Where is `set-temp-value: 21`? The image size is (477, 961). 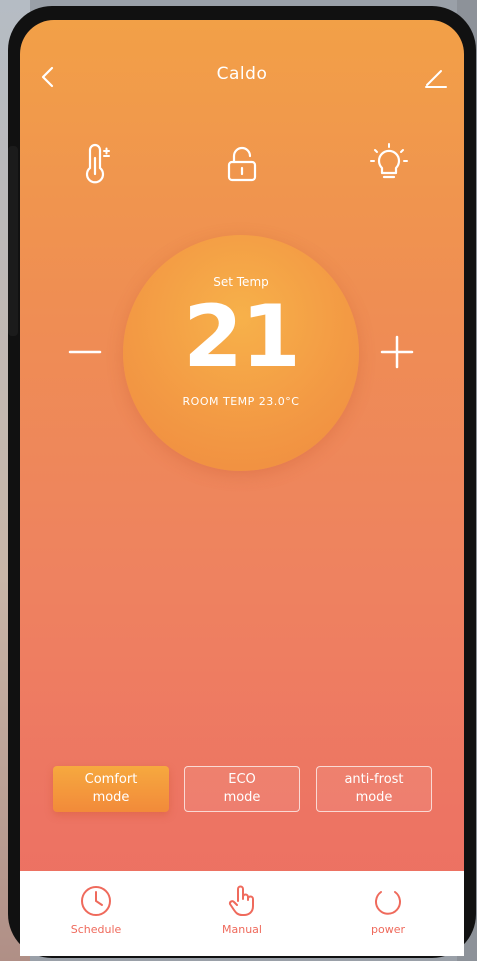 set-temp-value: 21 is located at coordinates (242, 337).